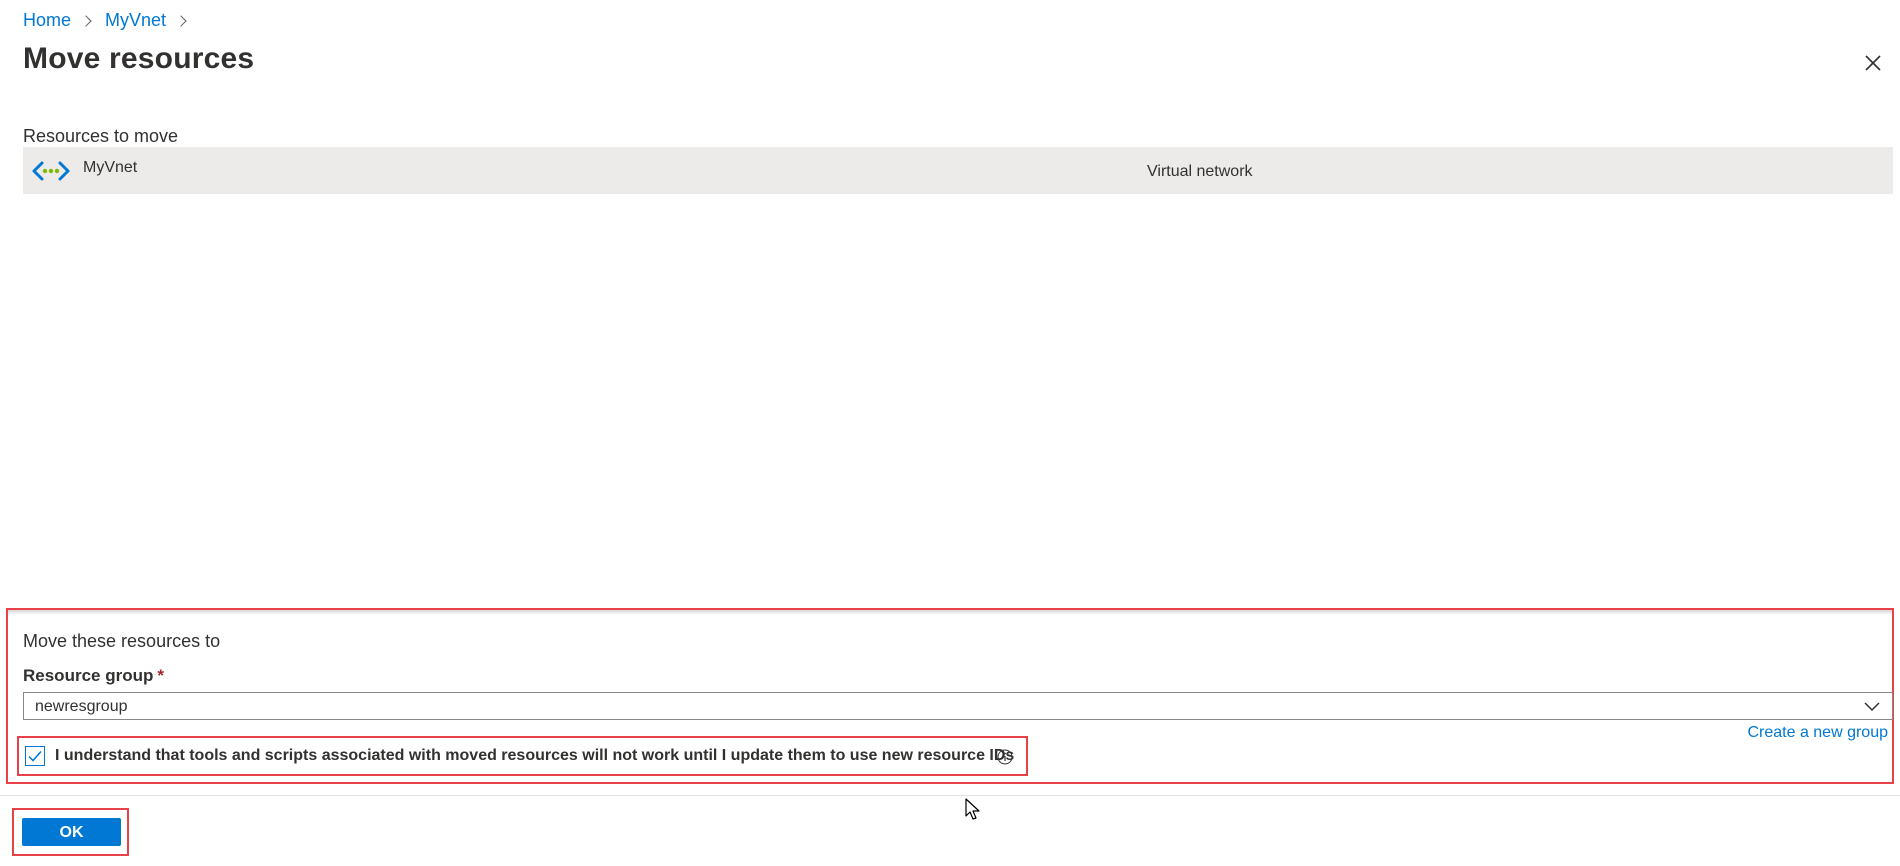  I want to click on checkmark-icon, so click(35, 756).